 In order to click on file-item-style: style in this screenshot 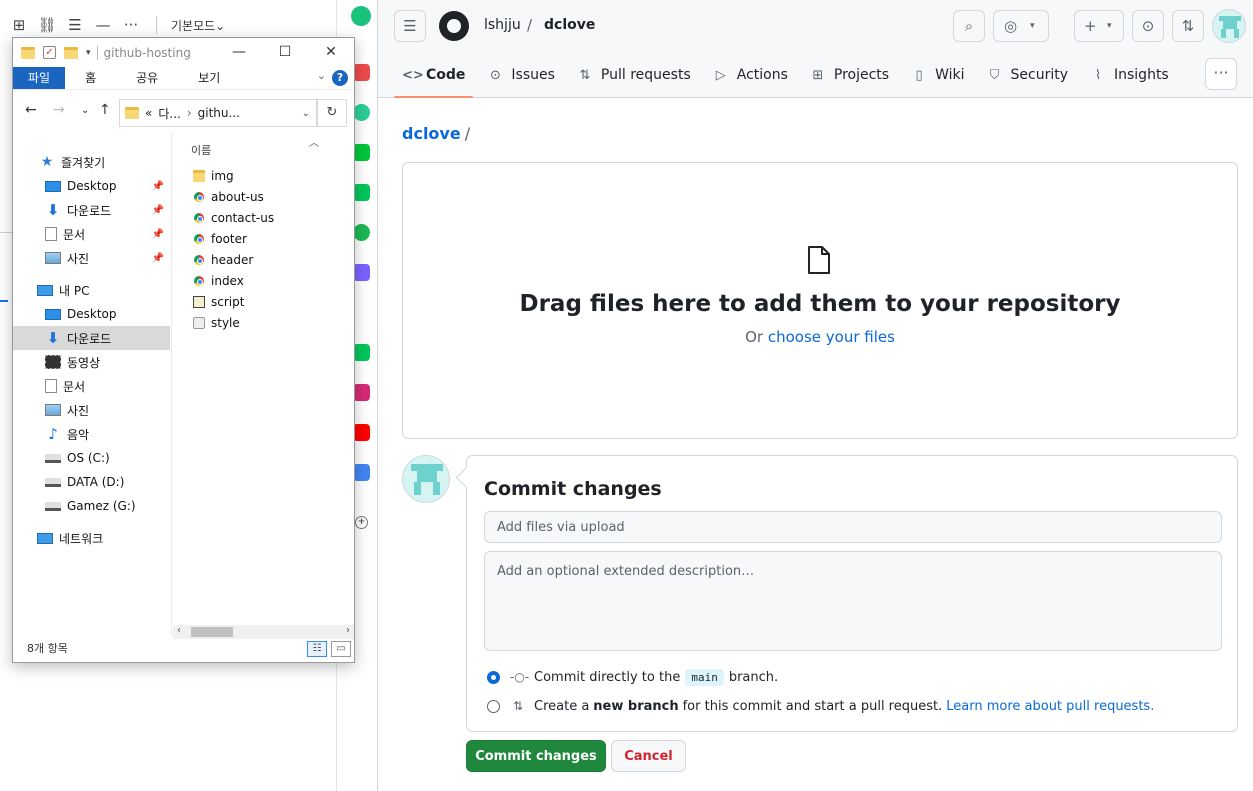, I will do `click(216, 323)`.